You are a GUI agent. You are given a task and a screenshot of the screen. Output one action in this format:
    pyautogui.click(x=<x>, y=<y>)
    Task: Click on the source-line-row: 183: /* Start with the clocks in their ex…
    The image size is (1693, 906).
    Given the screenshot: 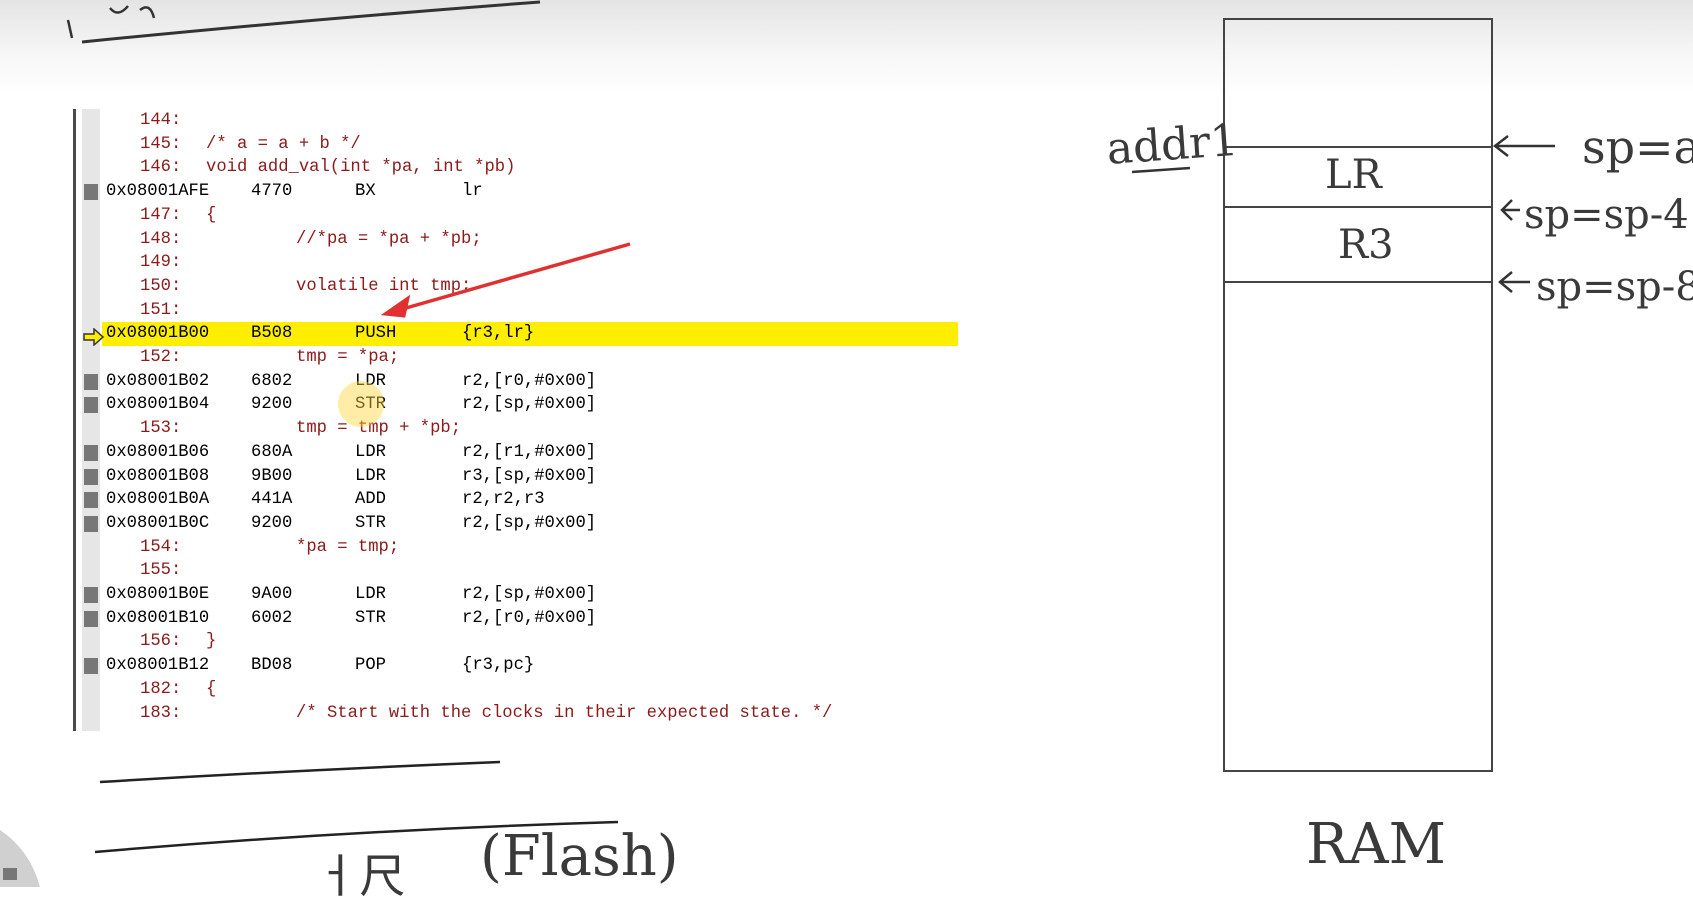 What is the action you would take?
    pyautogui.click(x=515, y=714)
    